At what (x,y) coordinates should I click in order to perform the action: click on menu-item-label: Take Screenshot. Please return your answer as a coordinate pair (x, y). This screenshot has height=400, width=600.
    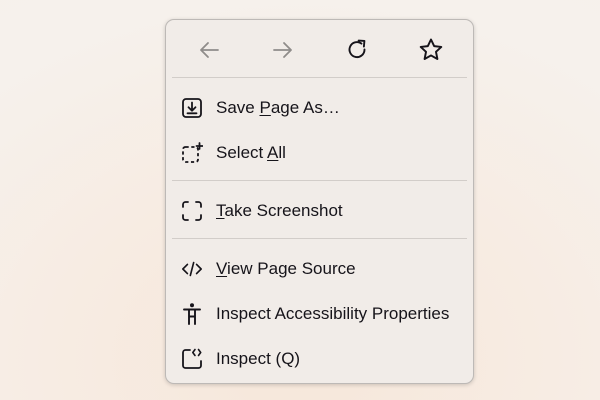
    Looking at the image, I should click on (279, 210).